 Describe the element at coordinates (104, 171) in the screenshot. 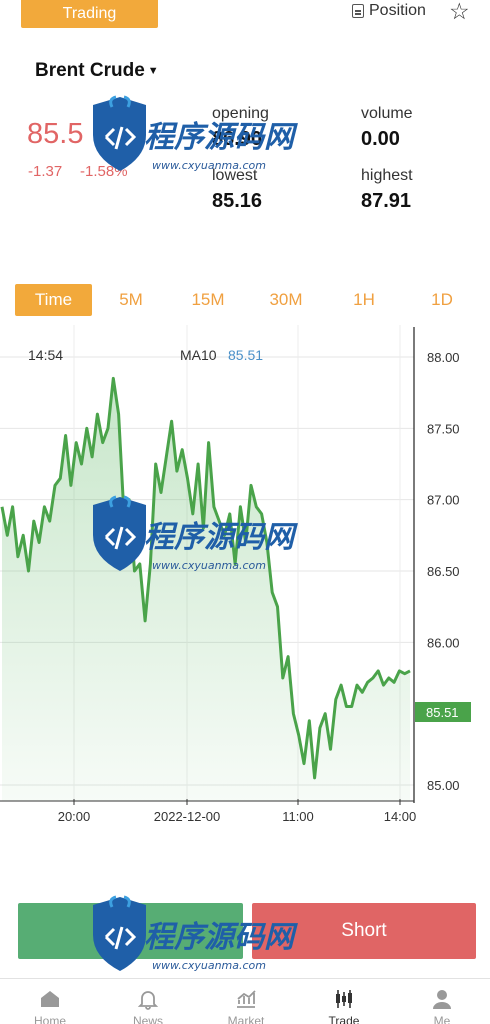

I see `price-change-percent: -1.58%` at that location.